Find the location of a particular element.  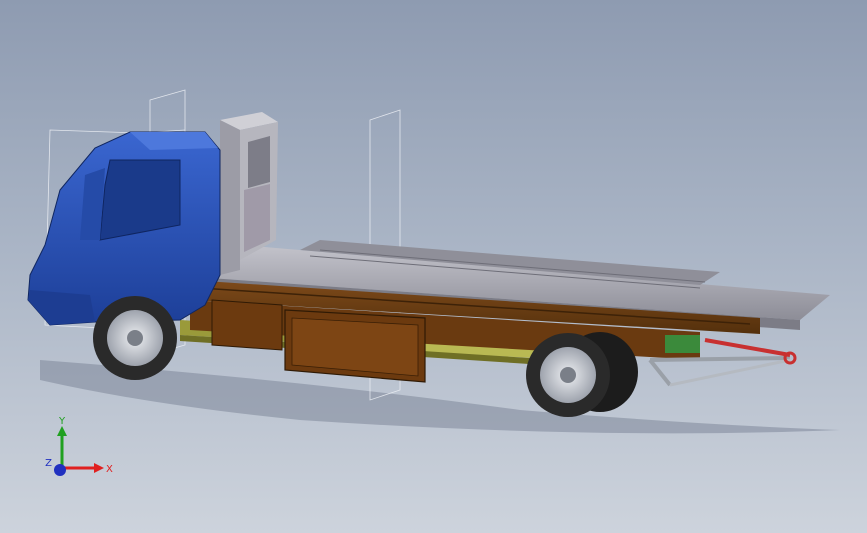

triad-z-label: Z is located at coordinates (48, 463).